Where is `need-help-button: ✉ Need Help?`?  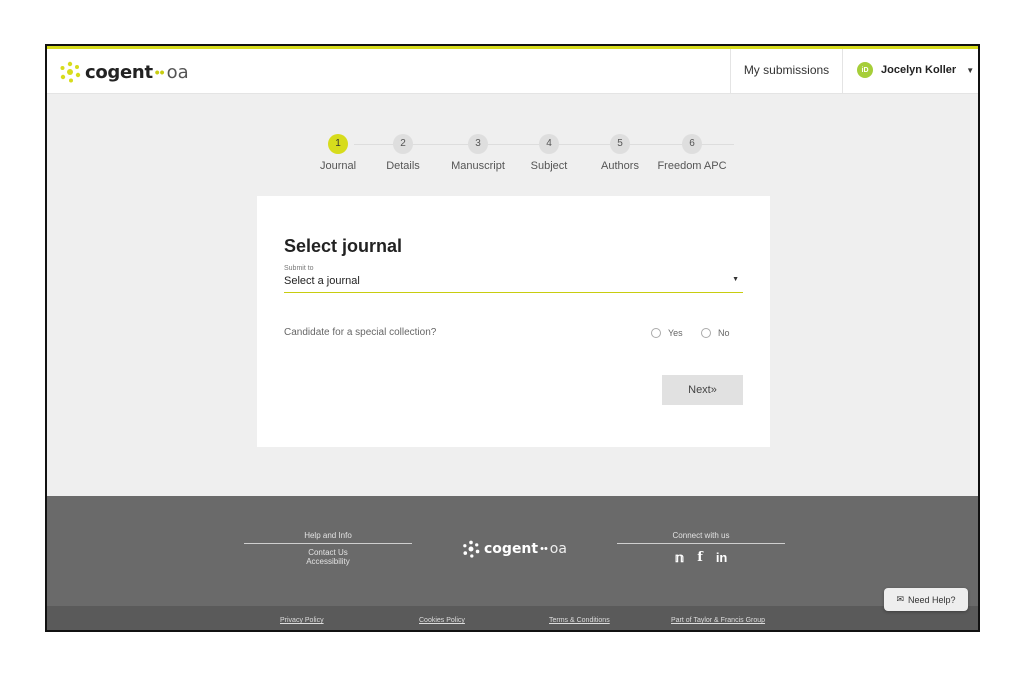 need-help-button: ✉ Need Help? is located at coordinates (926, 599).